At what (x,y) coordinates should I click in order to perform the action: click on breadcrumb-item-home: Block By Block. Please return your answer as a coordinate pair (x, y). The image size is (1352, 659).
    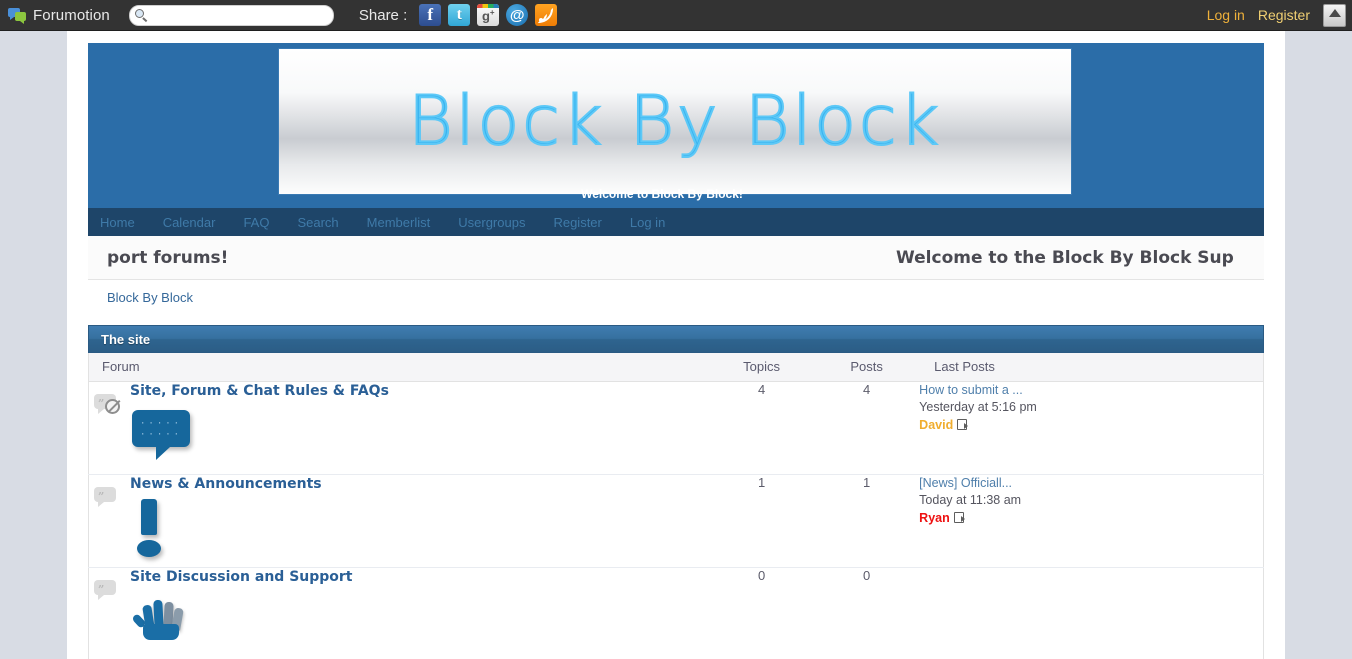
    Looking at the image, I should click on (150, 297).